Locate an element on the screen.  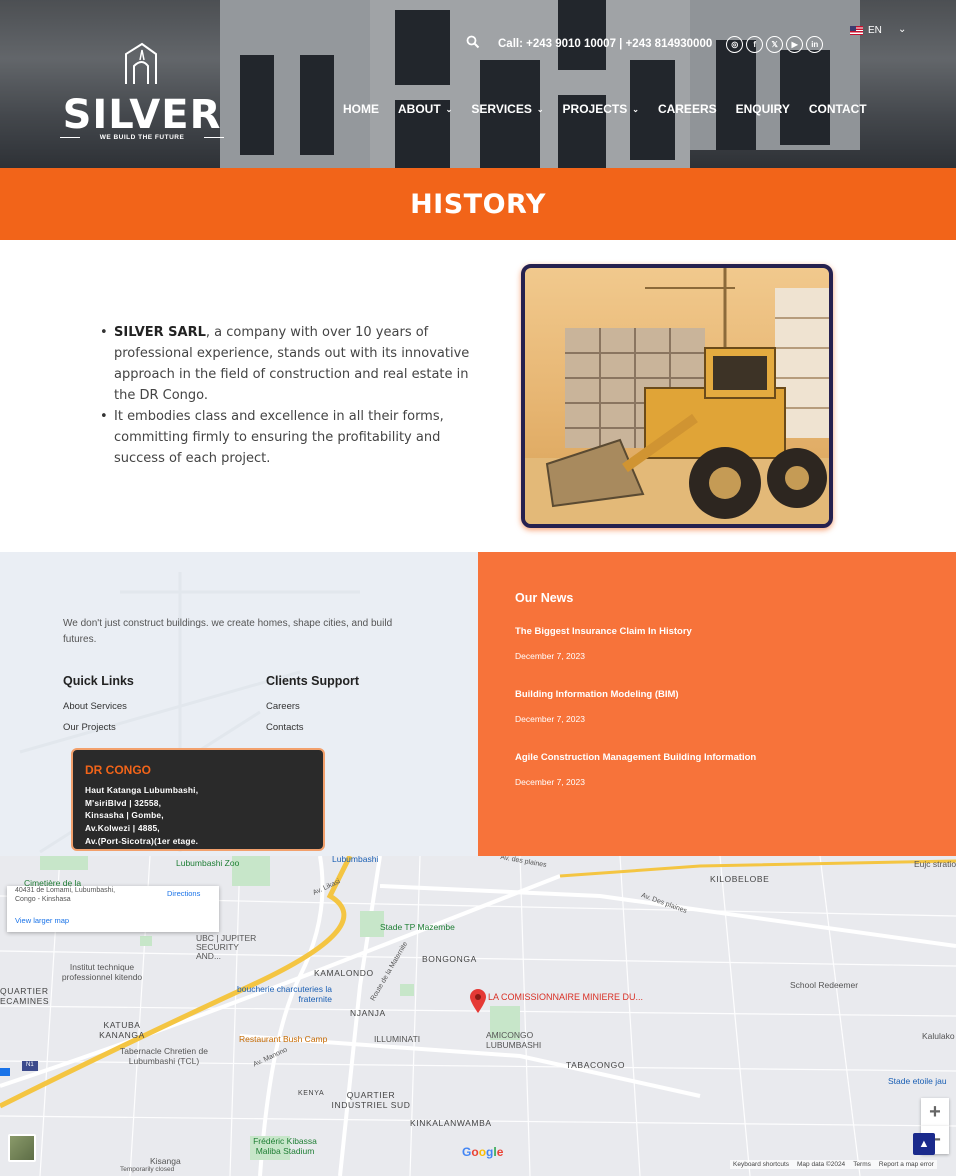
scroll-to-top-button: ▲ is located at coordinates (924, 1144).